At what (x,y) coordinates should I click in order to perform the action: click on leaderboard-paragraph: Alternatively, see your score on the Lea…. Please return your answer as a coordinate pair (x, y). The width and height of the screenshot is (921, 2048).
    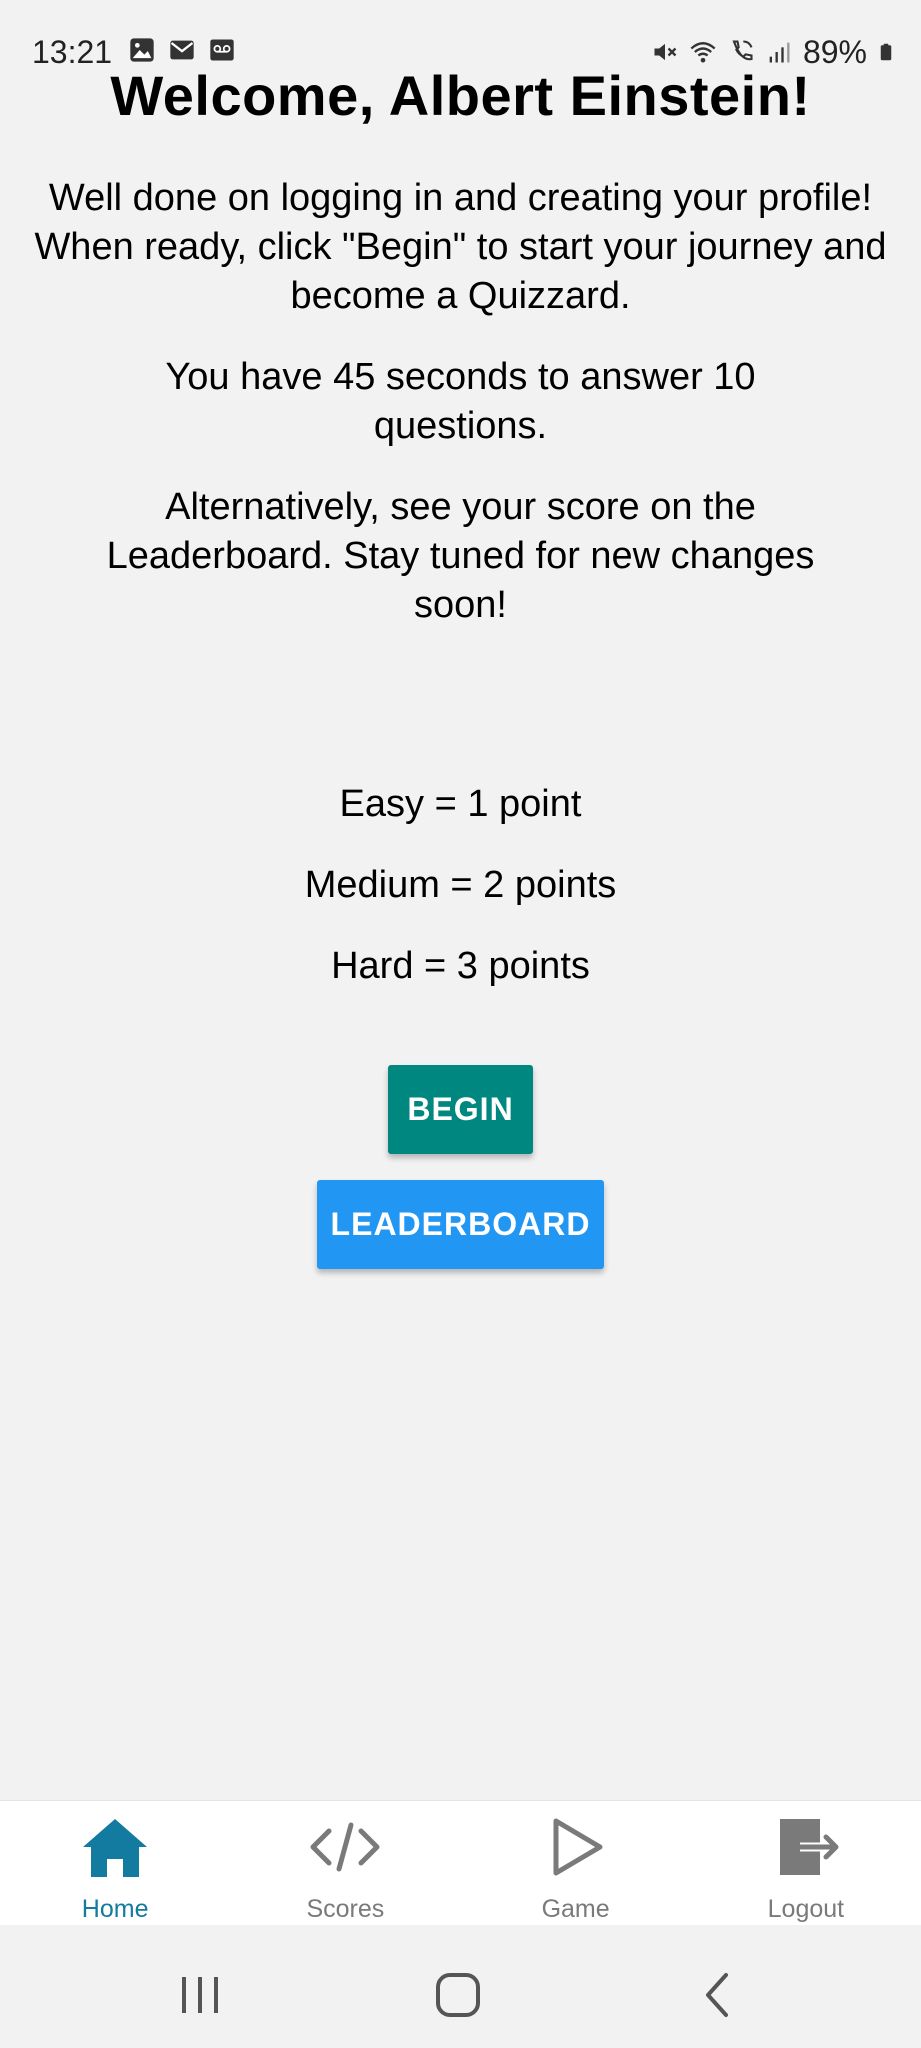
    Looking at the image, I should click on (460, 556).